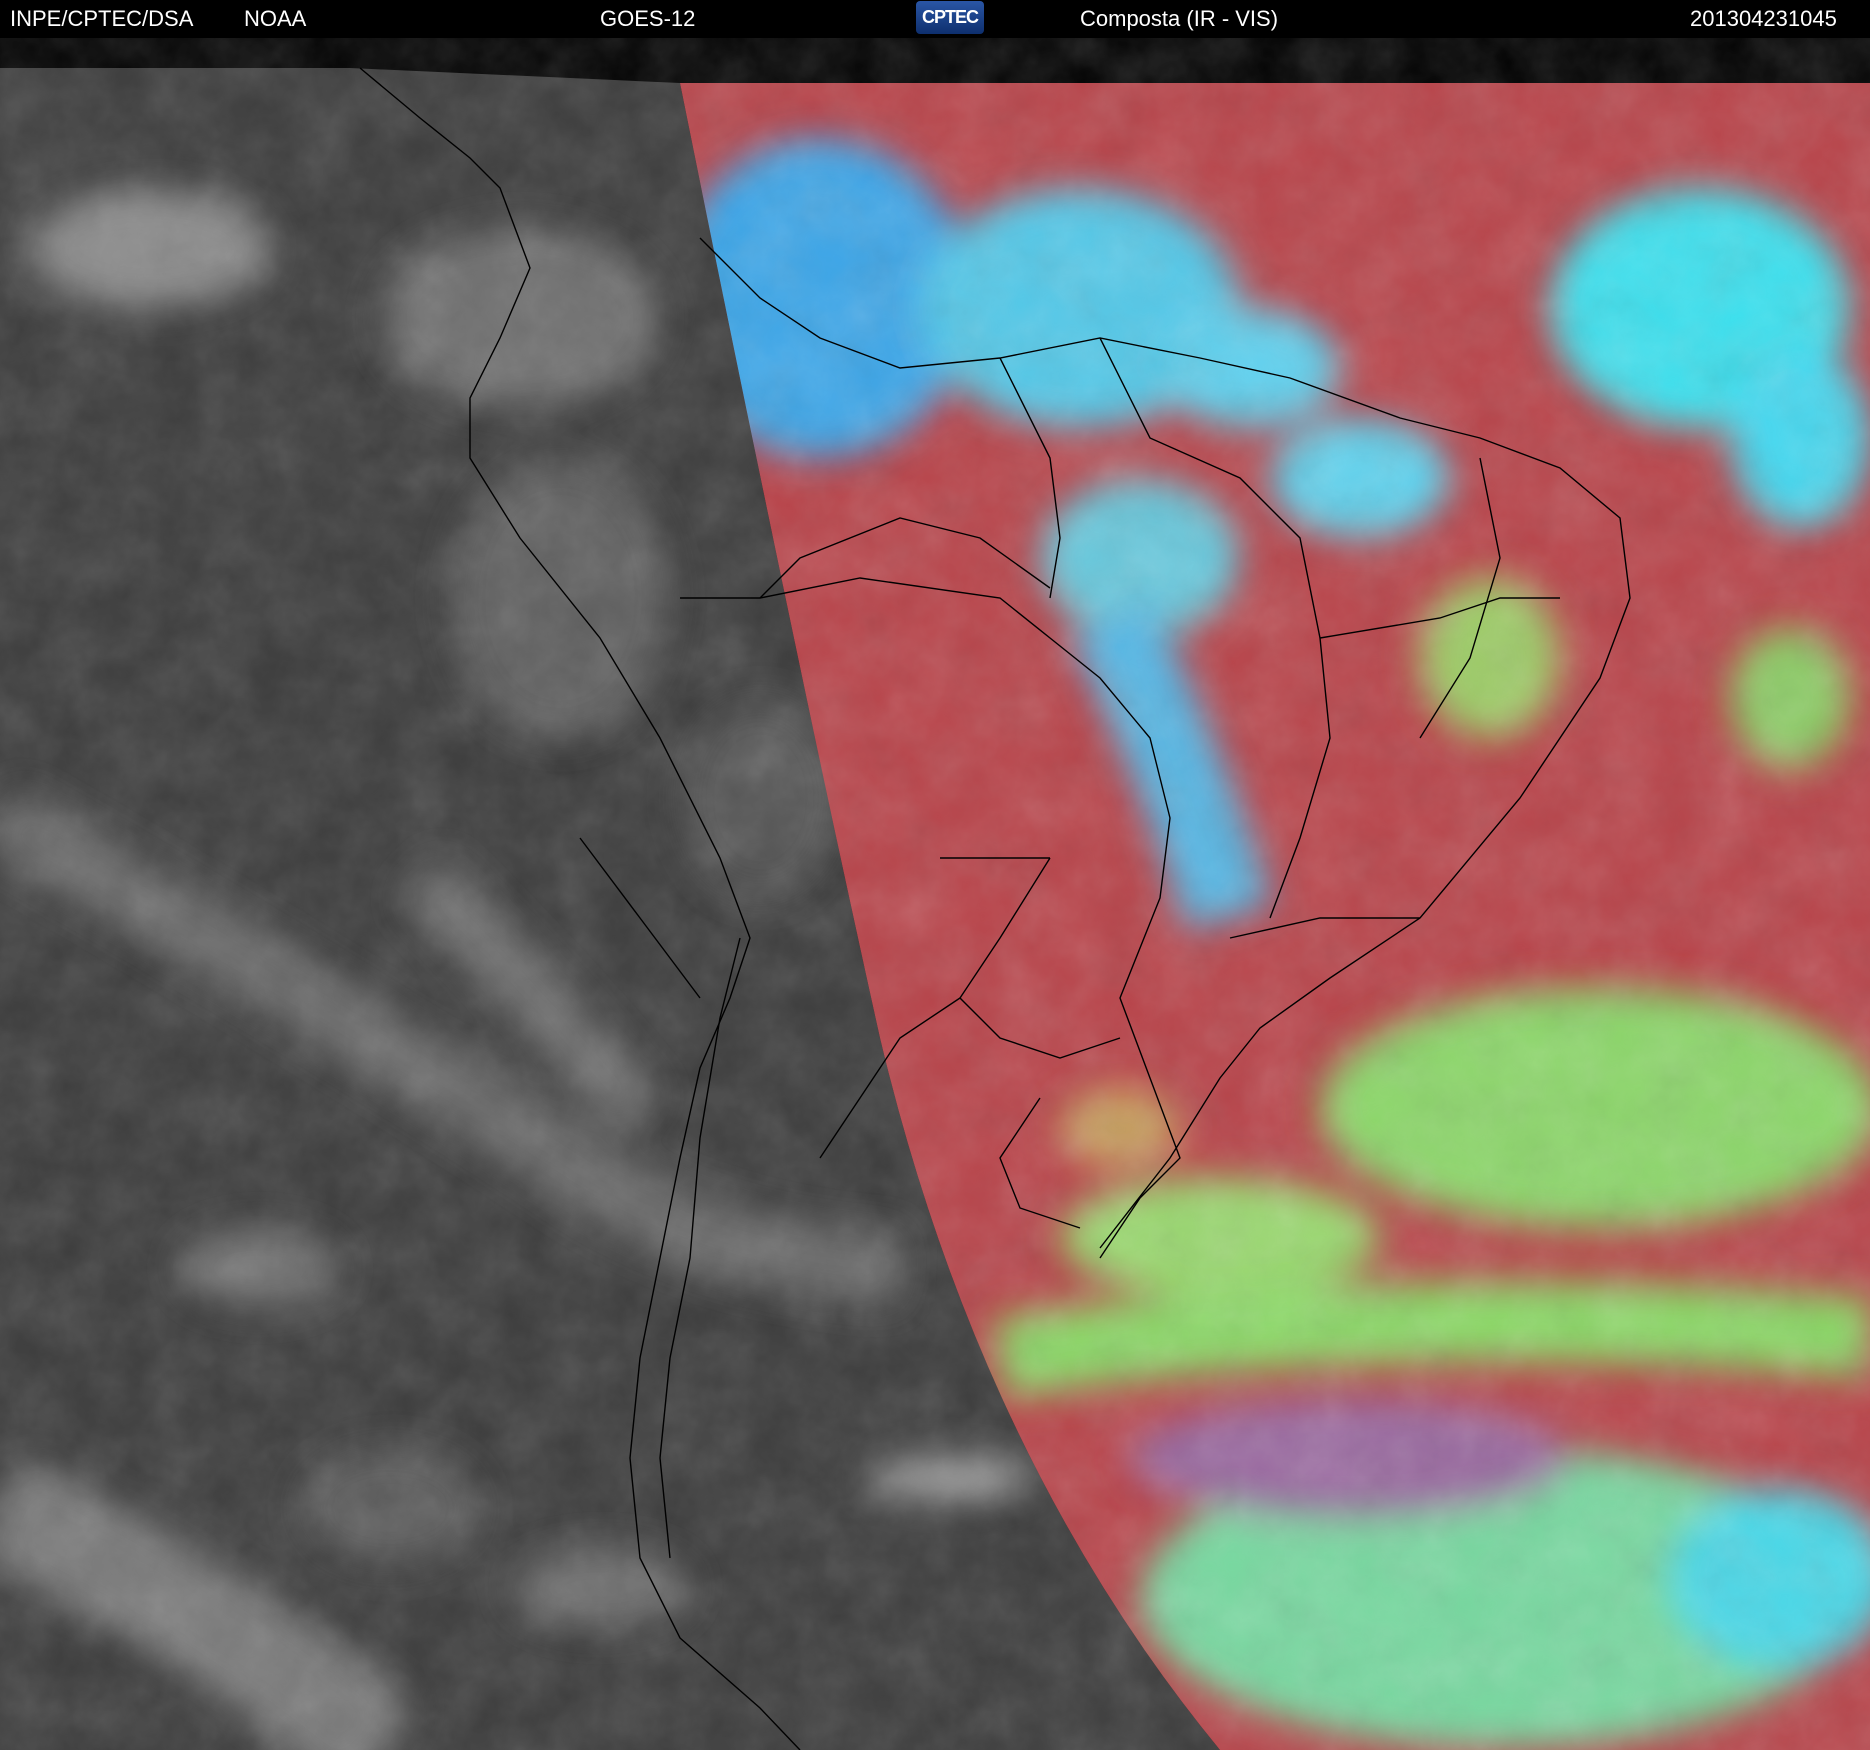  What do you see at coordinates (648, 18) in the screenshot?
I see `satellite-label: GOES-12` at bounding box center [648, 18].